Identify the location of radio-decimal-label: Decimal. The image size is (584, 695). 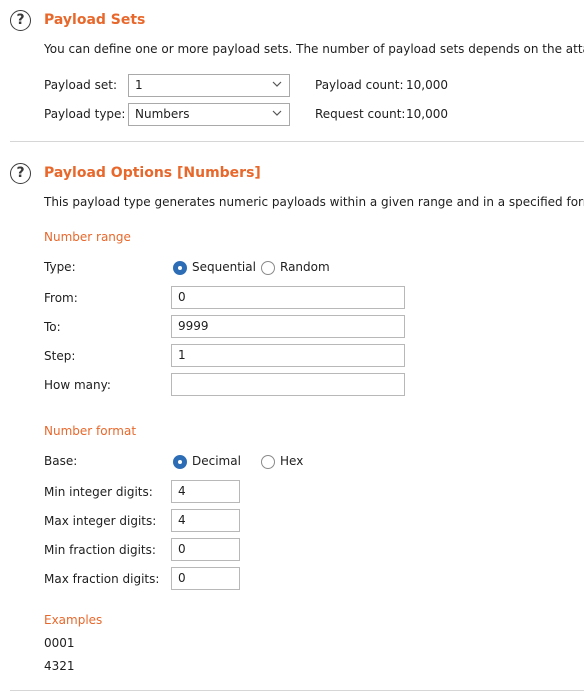
(216, 461).